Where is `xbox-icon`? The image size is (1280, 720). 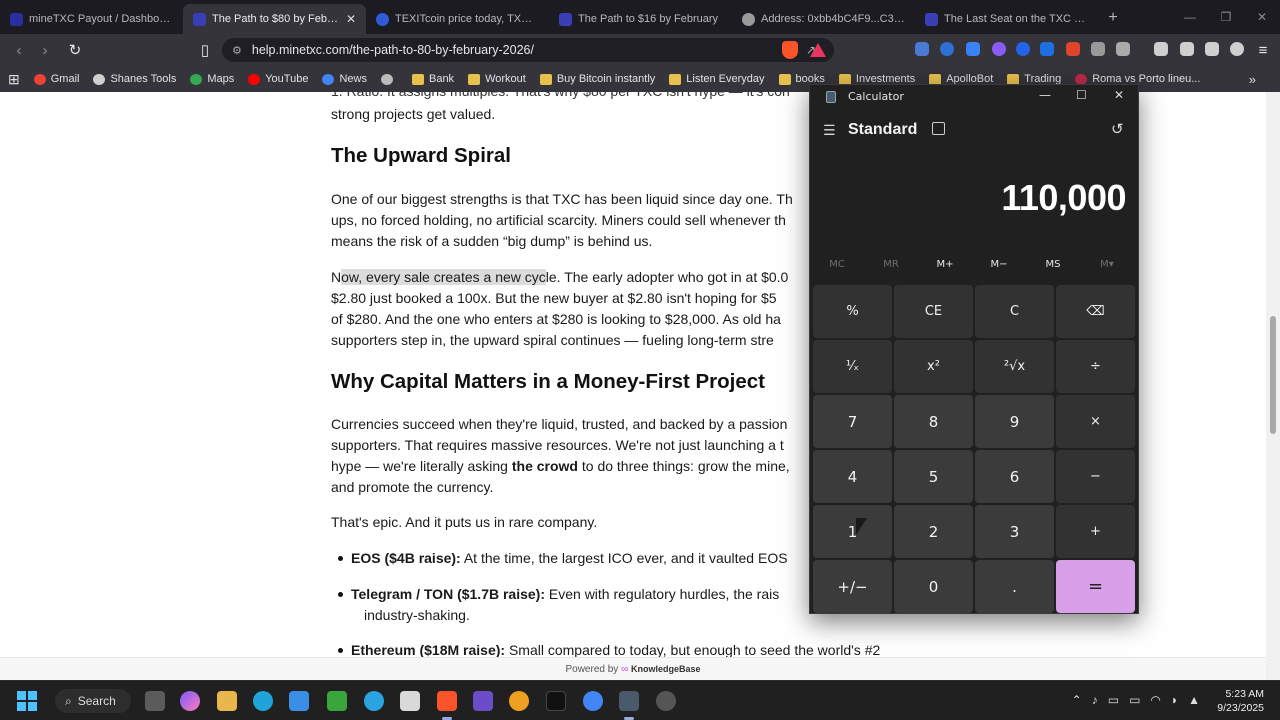 xbox-icon is located at coordinates (337, 701).